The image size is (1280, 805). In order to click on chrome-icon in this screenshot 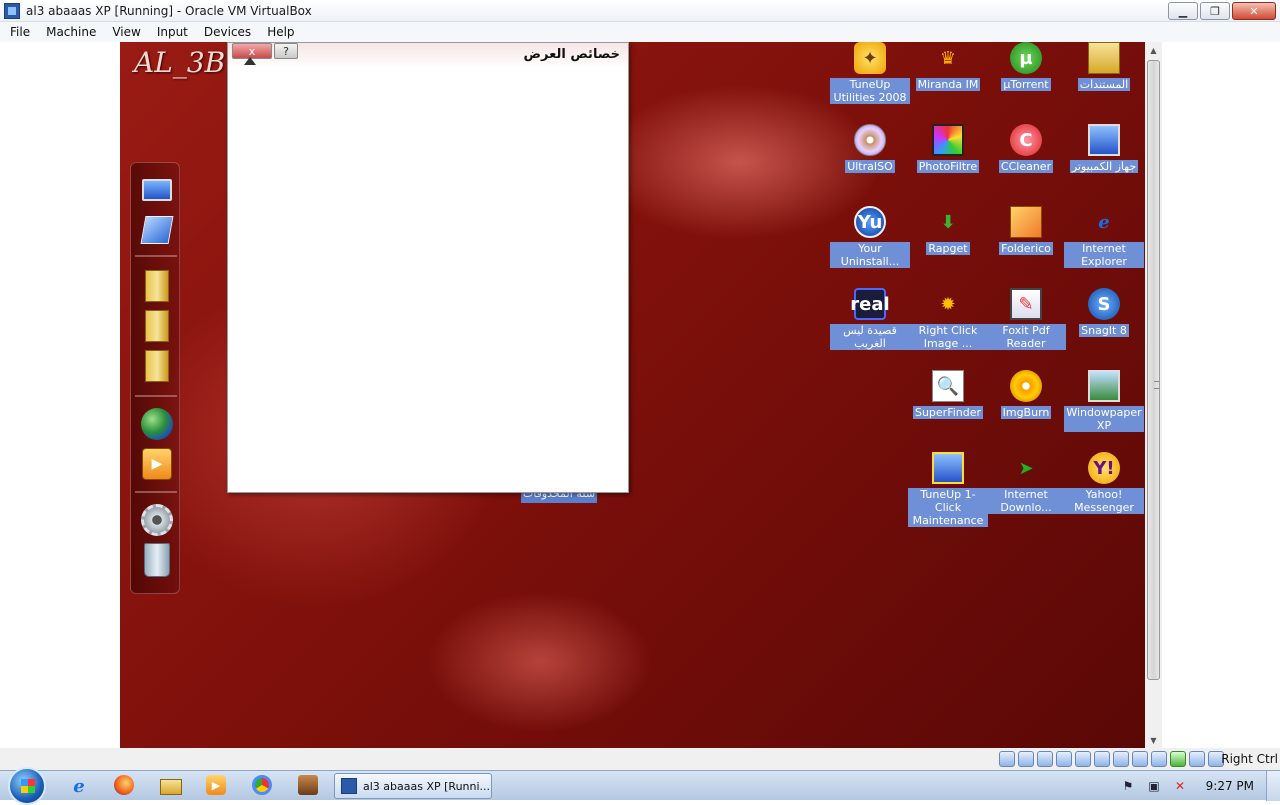, I will do `click(262, 785)`.